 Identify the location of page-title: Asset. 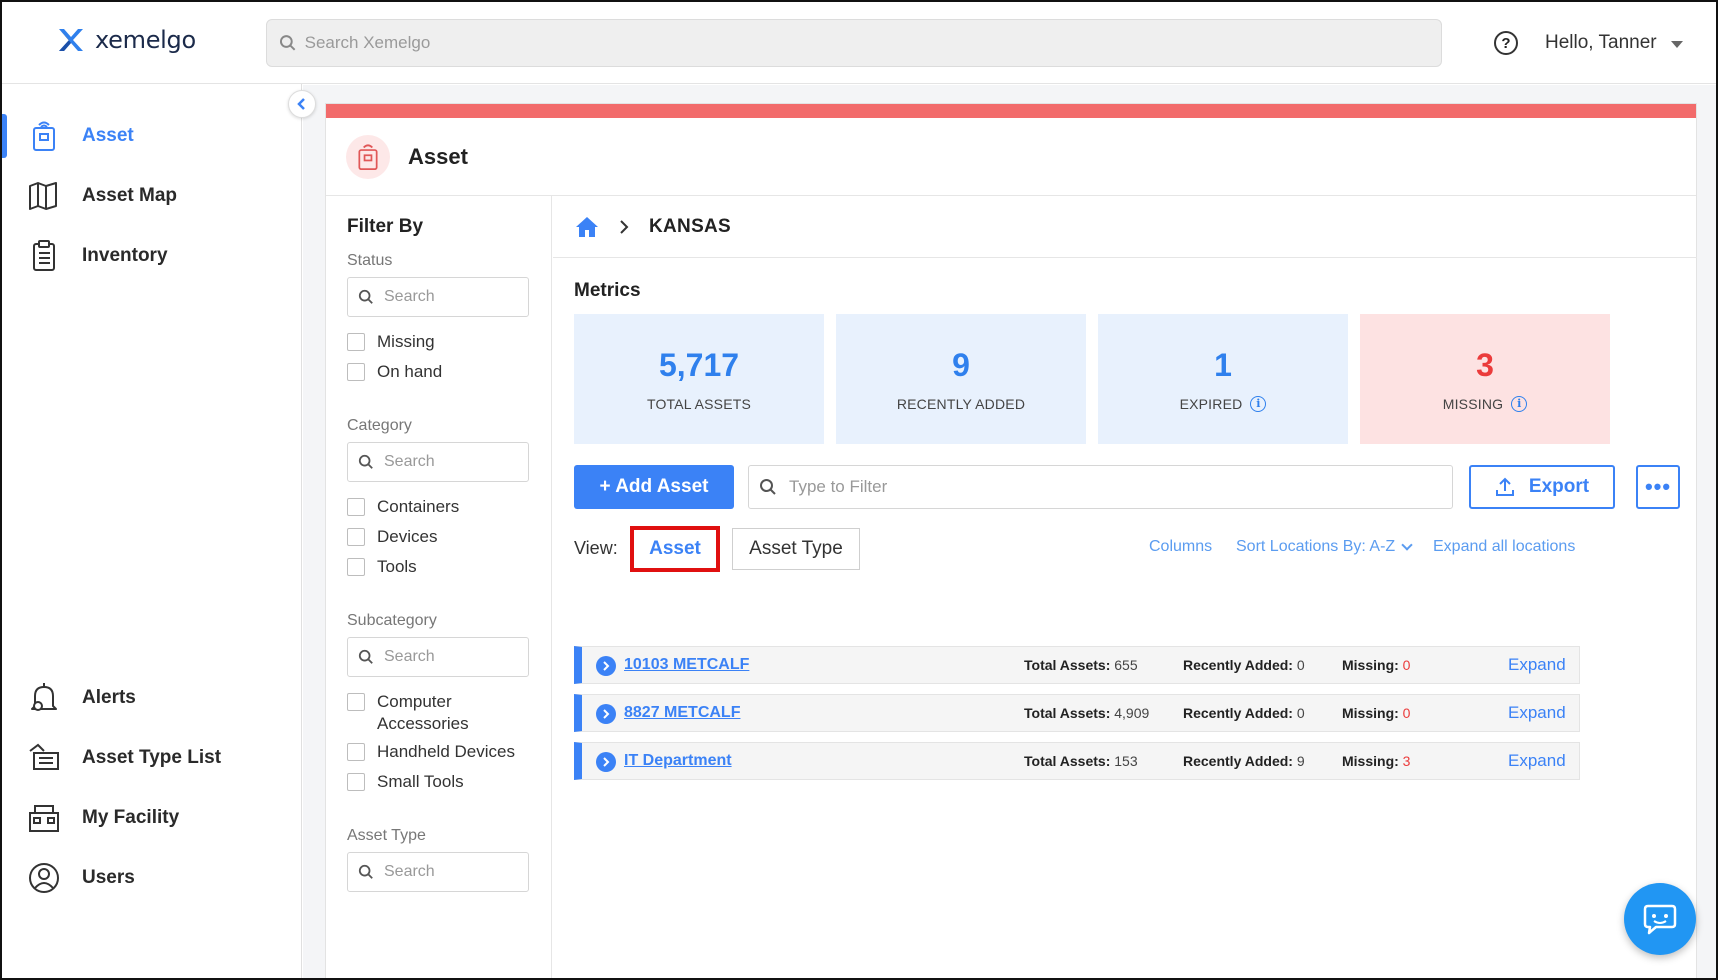
(438, 156).